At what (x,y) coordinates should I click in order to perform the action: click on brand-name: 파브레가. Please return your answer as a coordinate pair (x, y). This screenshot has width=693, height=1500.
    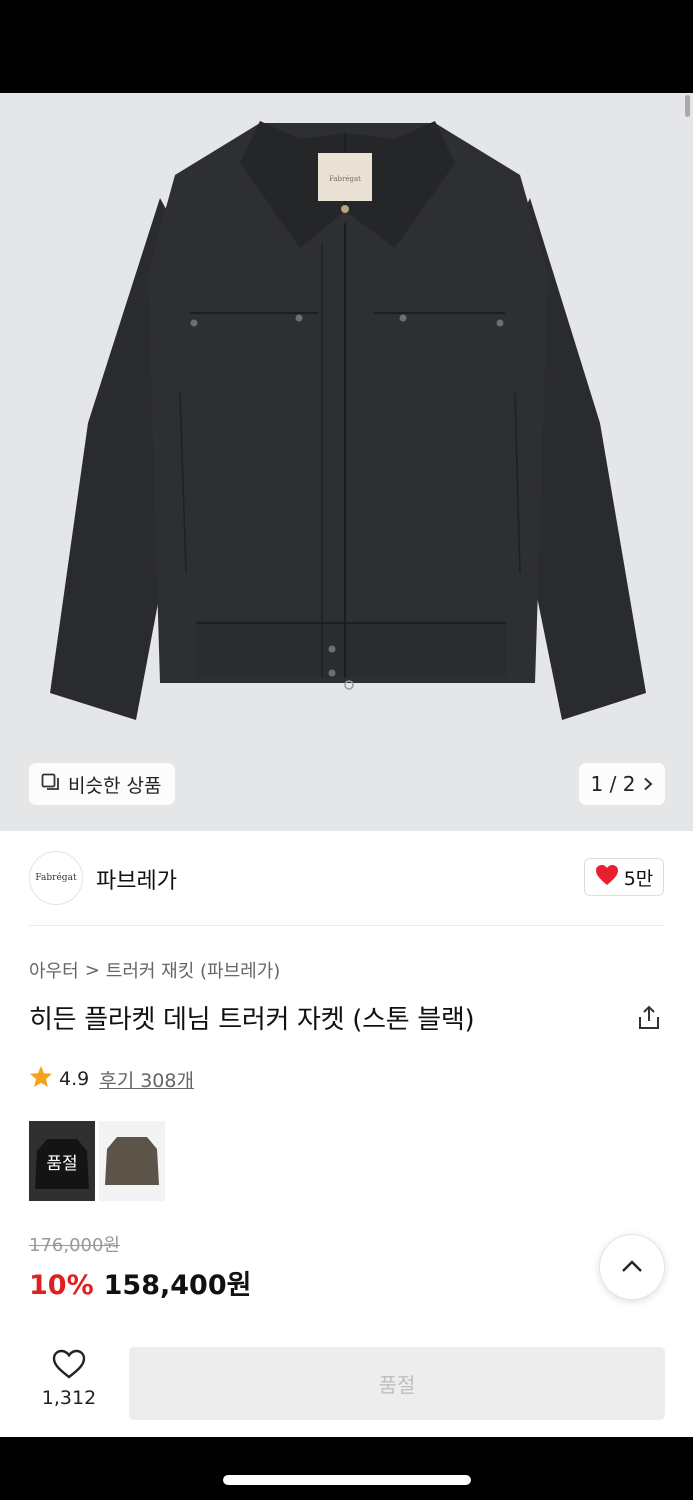
    Looking at the image, I should click on (136, 879).